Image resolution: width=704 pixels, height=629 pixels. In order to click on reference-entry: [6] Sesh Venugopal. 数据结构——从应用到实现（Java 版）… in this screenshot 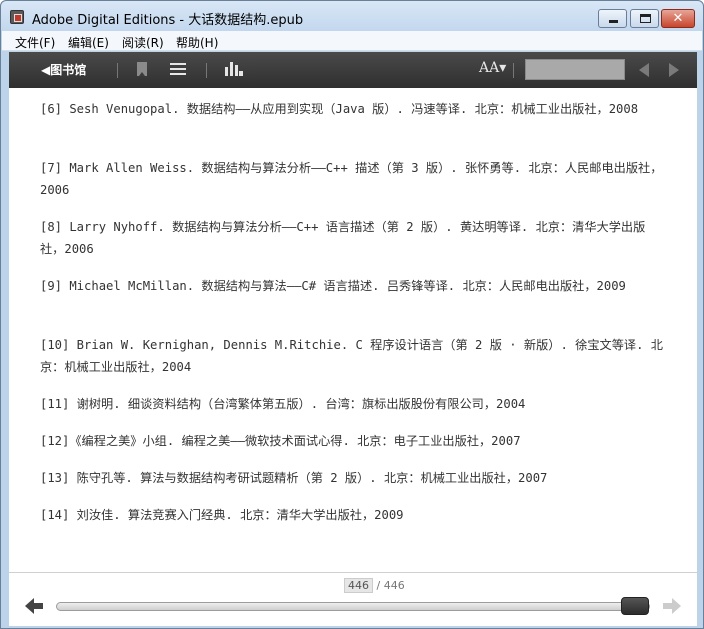, I will do `click(339, 109)`.